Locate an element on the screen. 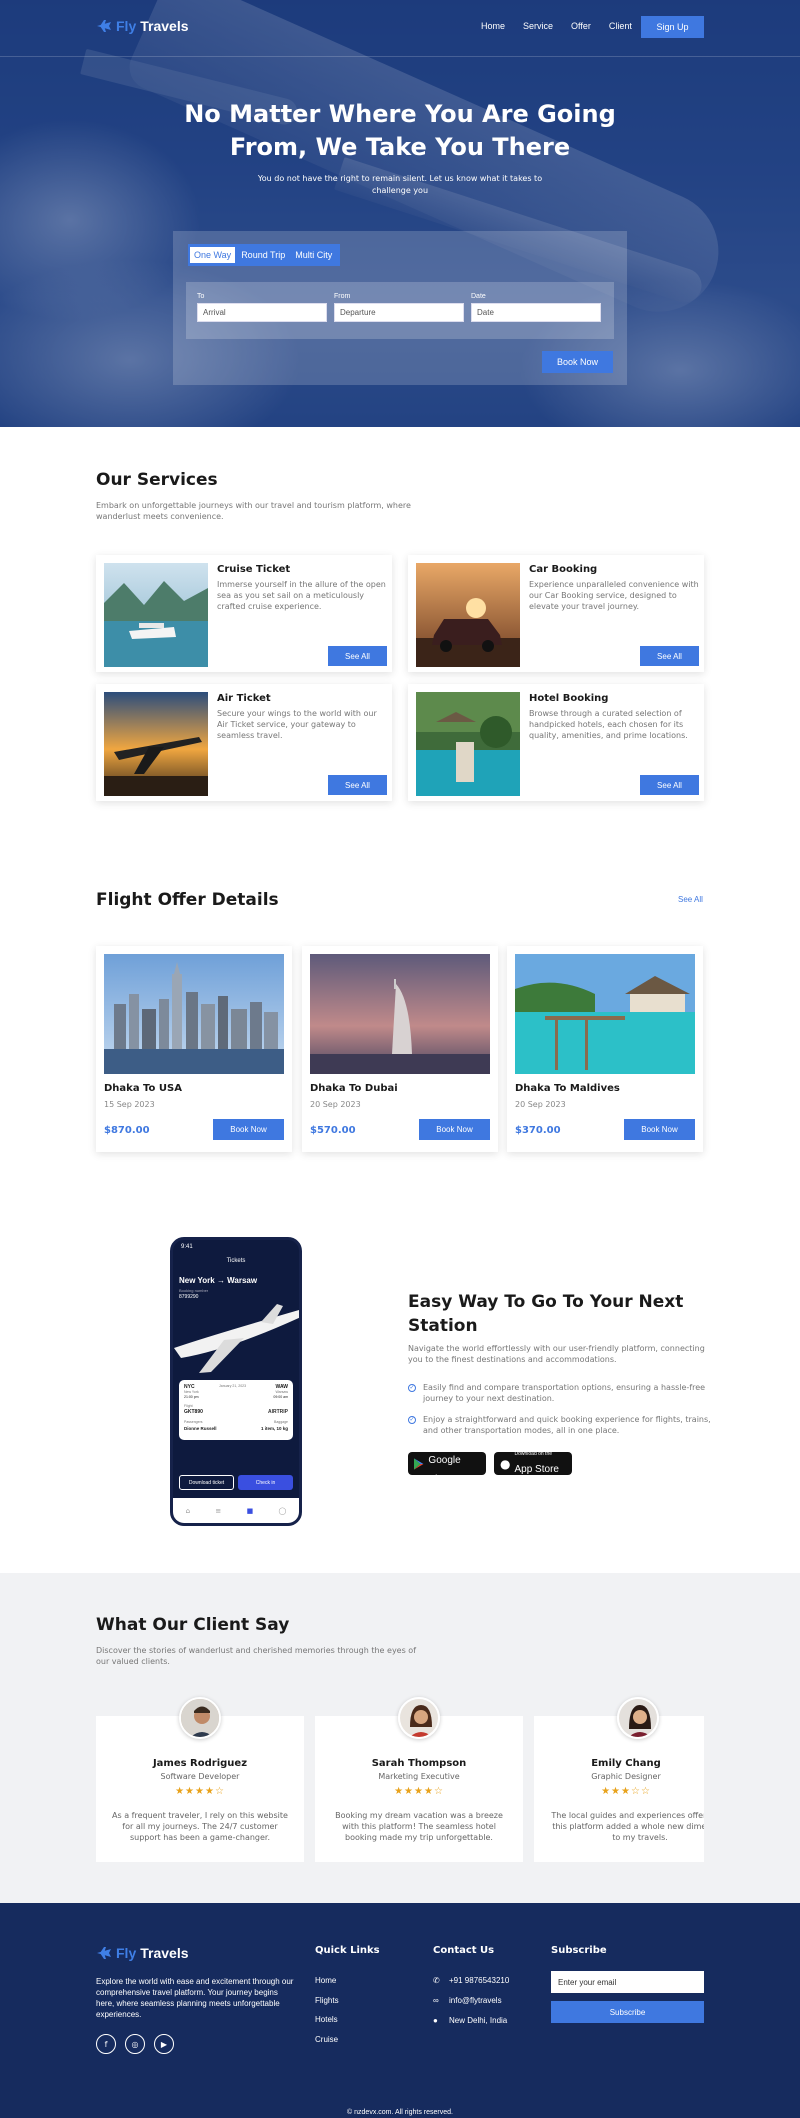 Image resolution: width=800 pixels, height=2118 pixels. copyright: © nzdevx.com. All rights reserved. is located at coordinates (400, 2112).